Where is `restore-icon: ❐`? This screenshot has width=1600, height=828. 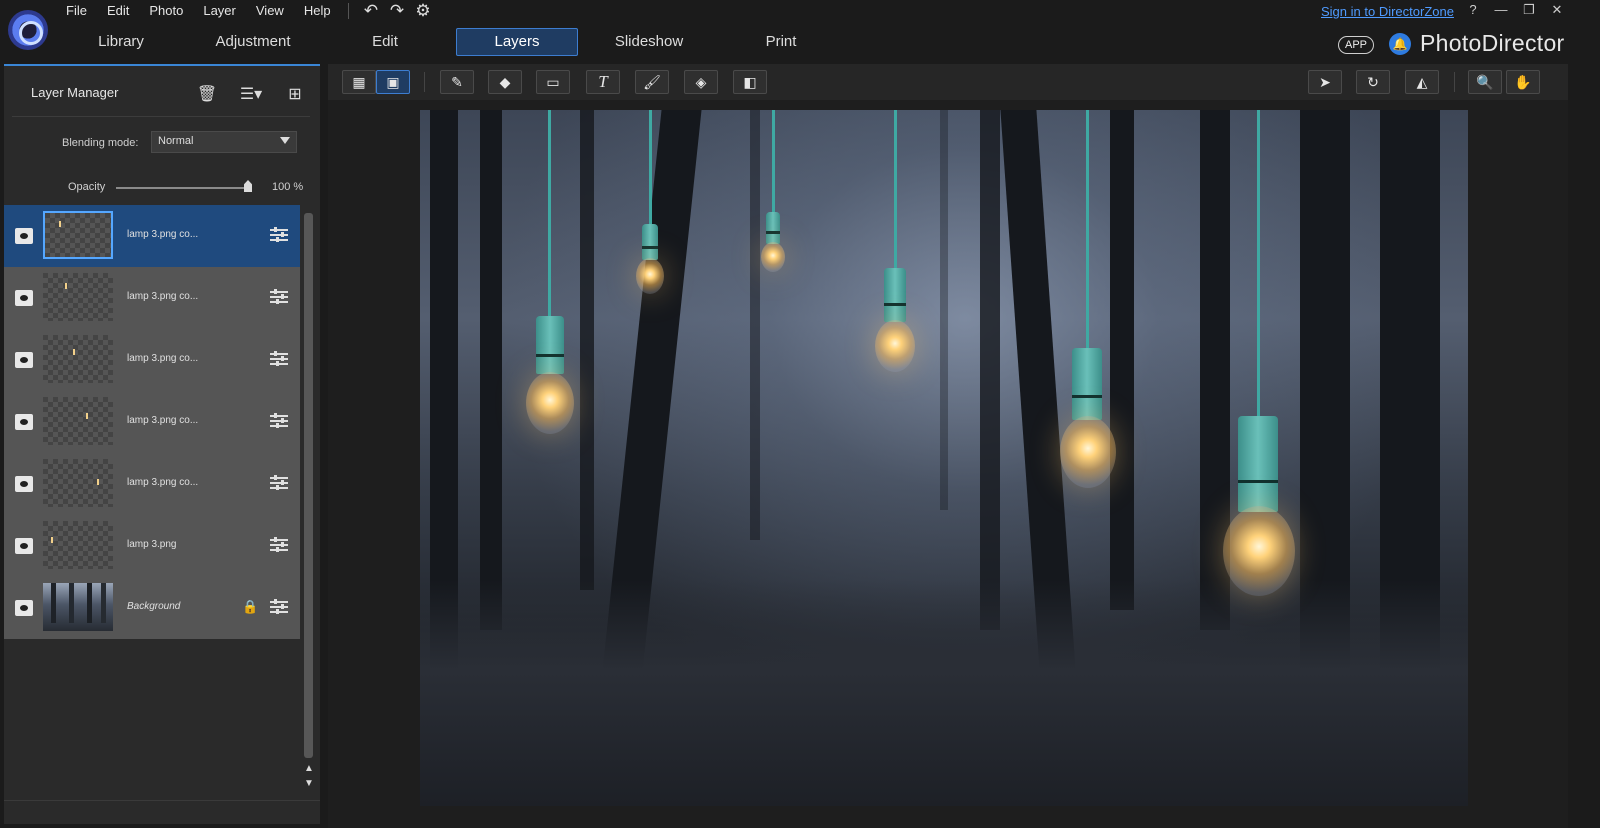
restore-icon: ❐ is located at coordinates (1529, 10).